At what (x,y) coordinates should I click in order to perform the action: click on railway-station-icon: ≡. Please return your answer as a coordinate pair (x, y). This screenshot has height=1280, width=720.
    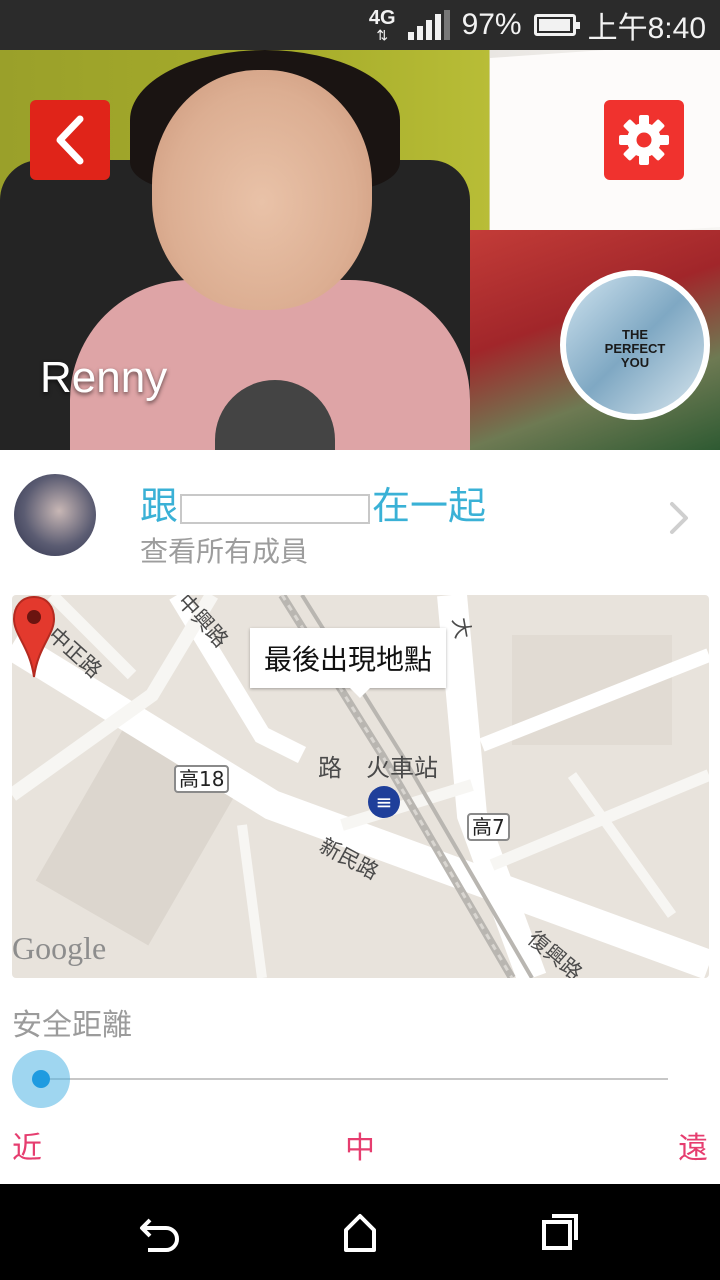
    Looking at the image, I should click on (384, 802).